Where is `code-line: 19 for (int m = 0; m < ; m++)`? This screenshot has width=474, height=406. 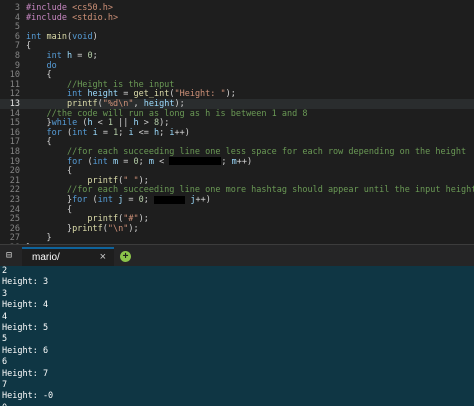 code-line: 19 for (int m = 0; m < ; m++) is located at coordinates (237, 162).